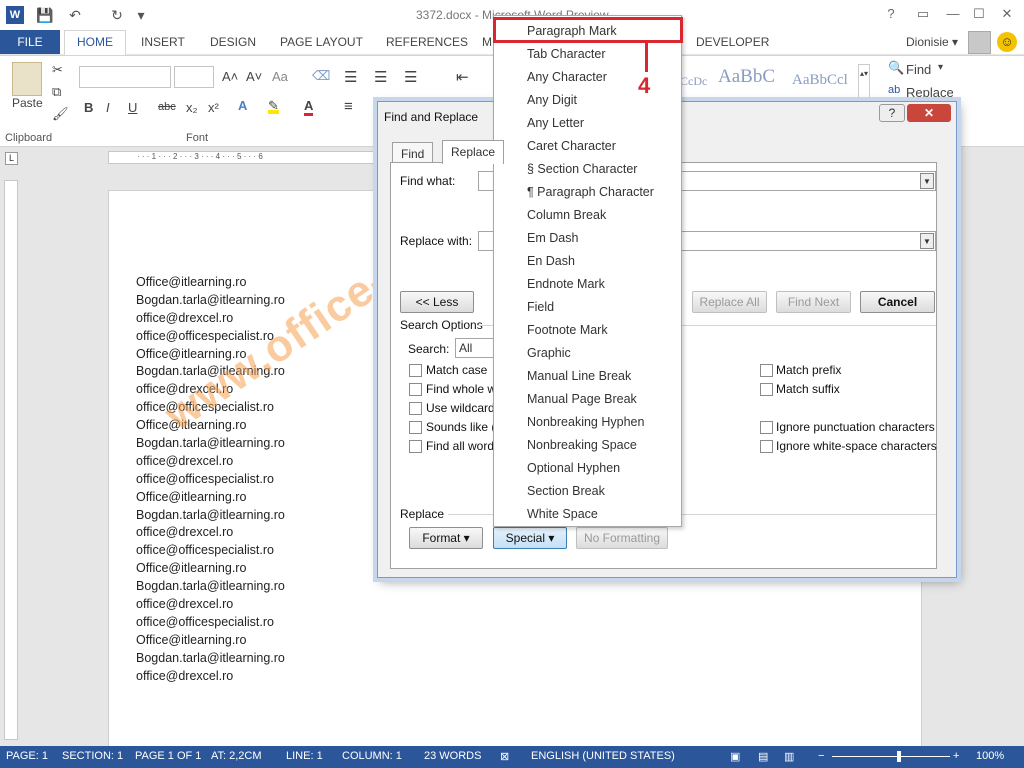 This screenshot has width=1024, height=768. Describe the element at coordinates (979, 42) in the screenshot. I see `avatar` at that location.